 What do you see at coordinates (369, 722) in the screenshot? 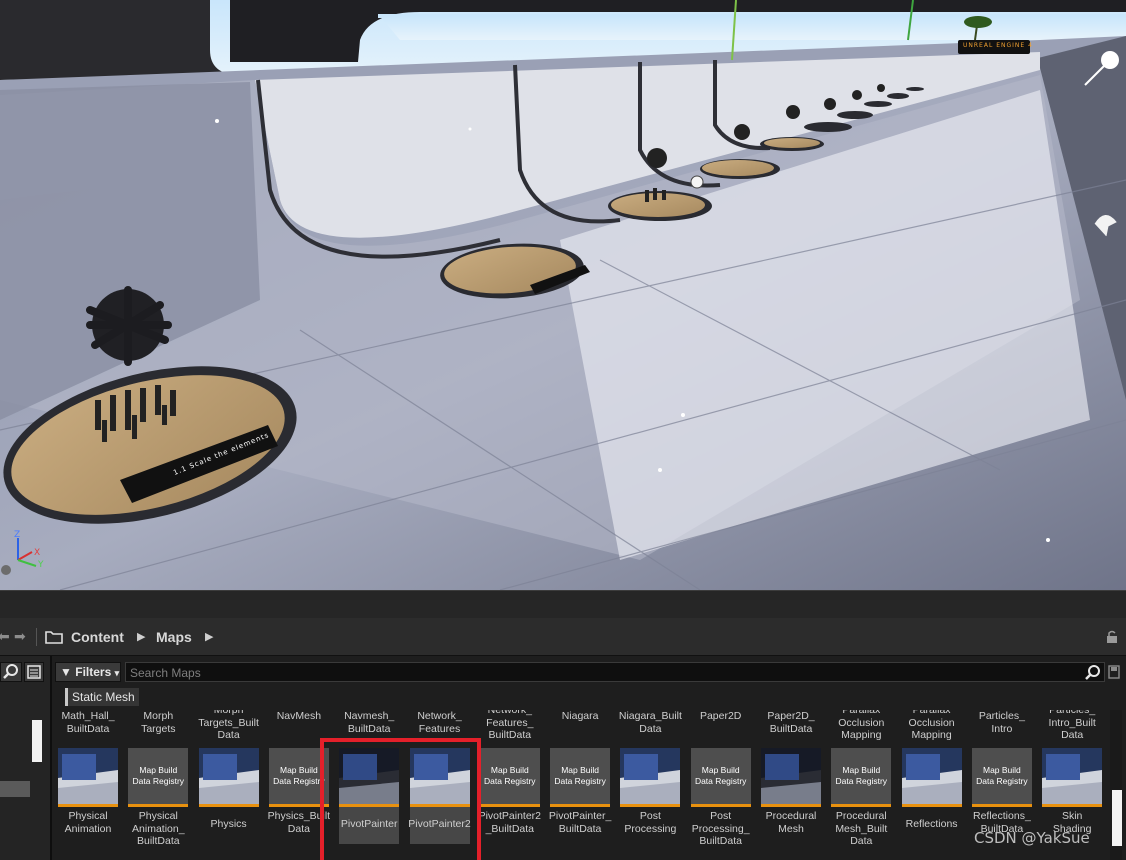
I see `asset-label-top: Navmesh_ BuiltData` at bounding box center [369, 722].